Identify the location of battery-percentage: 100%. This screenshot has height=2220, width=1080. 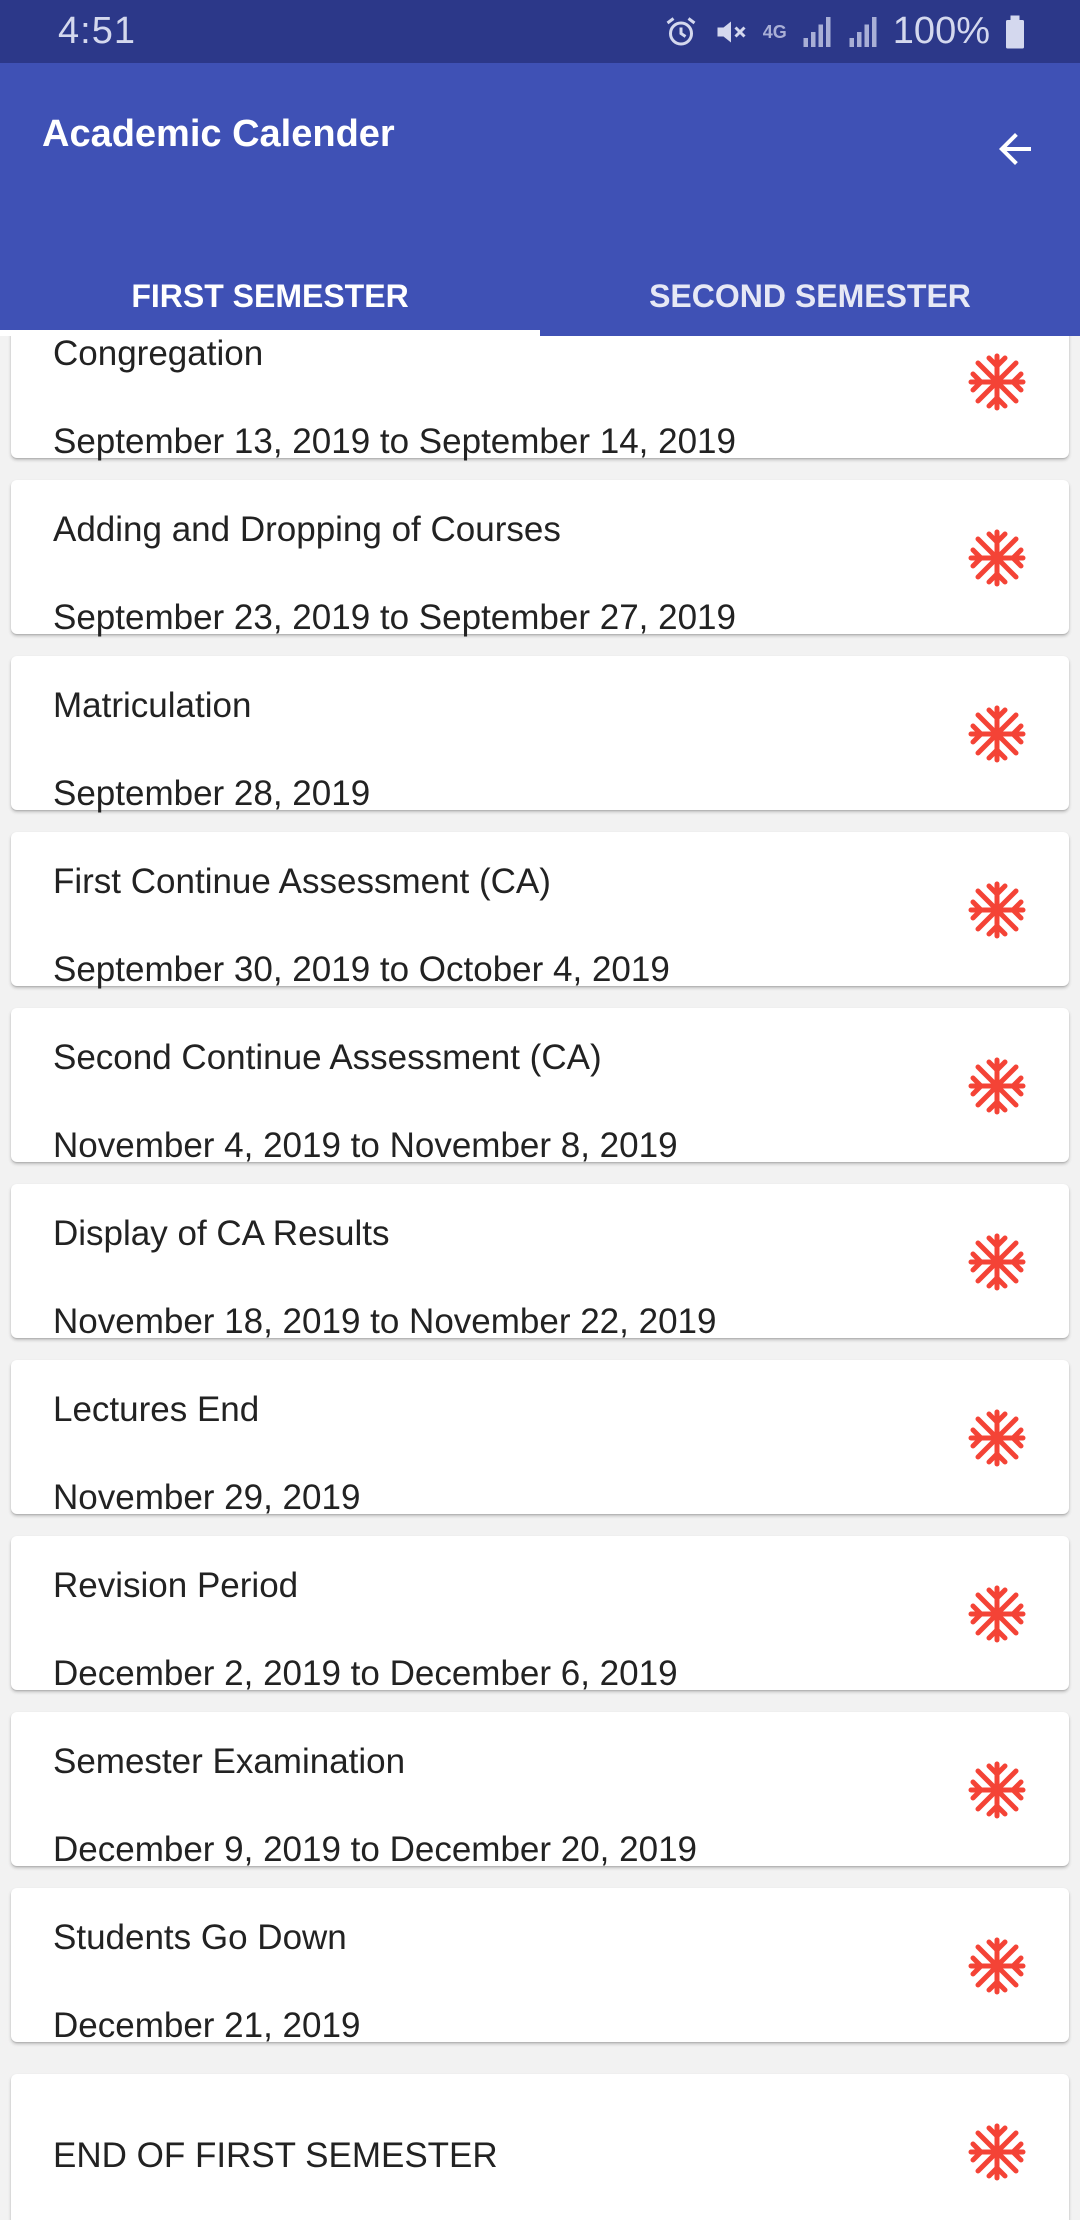
(941, 31).